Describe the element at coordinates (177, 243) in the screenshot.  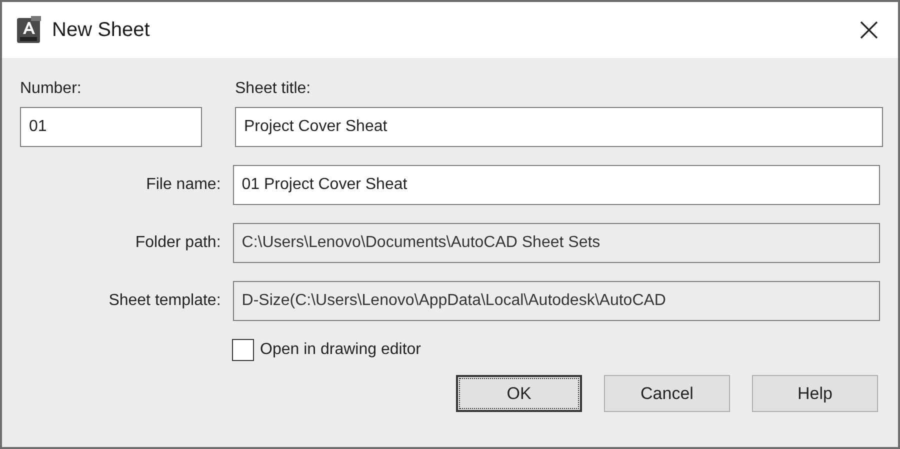
I see `field-label: Folder path:` at that location.